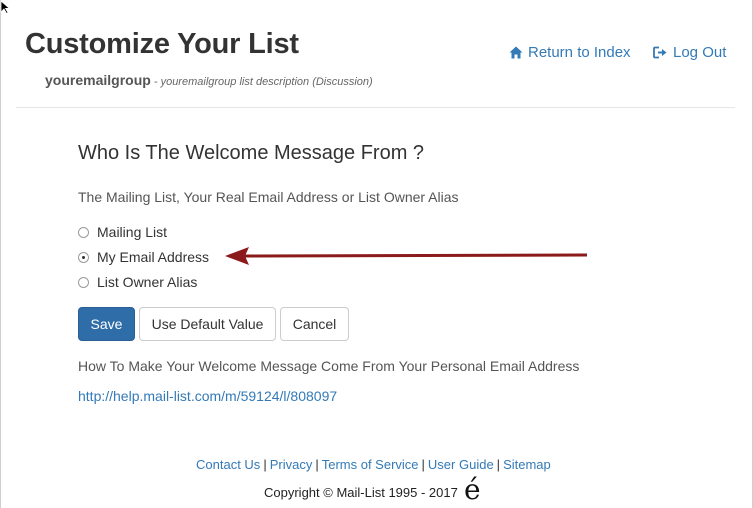 Image resolution: width=753 pixels, height=508 pixels. What do you see at coordinates (516, 52) in the screenshot?
I see `home-icon` at bounding box center [516, 52].